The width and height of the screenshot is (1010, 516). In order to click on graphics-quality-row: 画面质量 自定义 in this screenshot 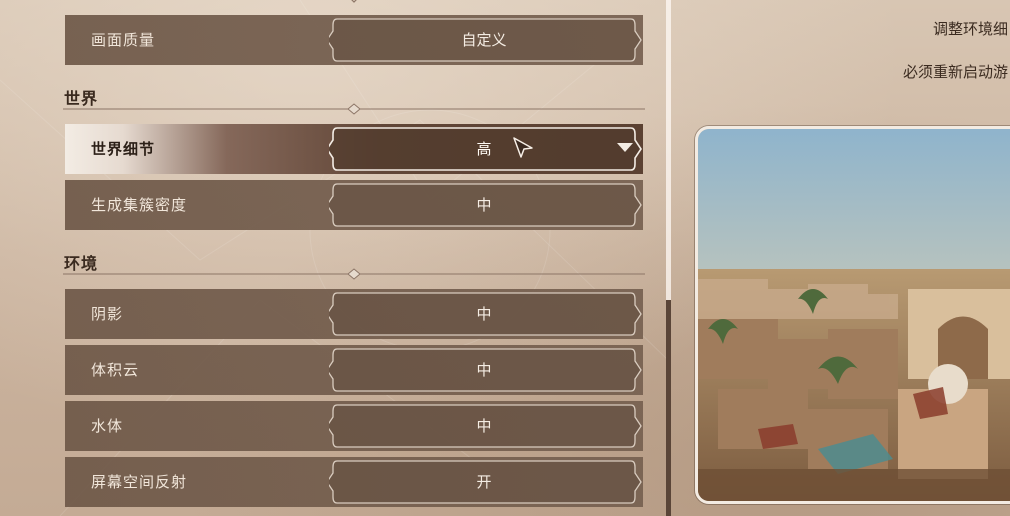, I will do `click(354, 40)`.